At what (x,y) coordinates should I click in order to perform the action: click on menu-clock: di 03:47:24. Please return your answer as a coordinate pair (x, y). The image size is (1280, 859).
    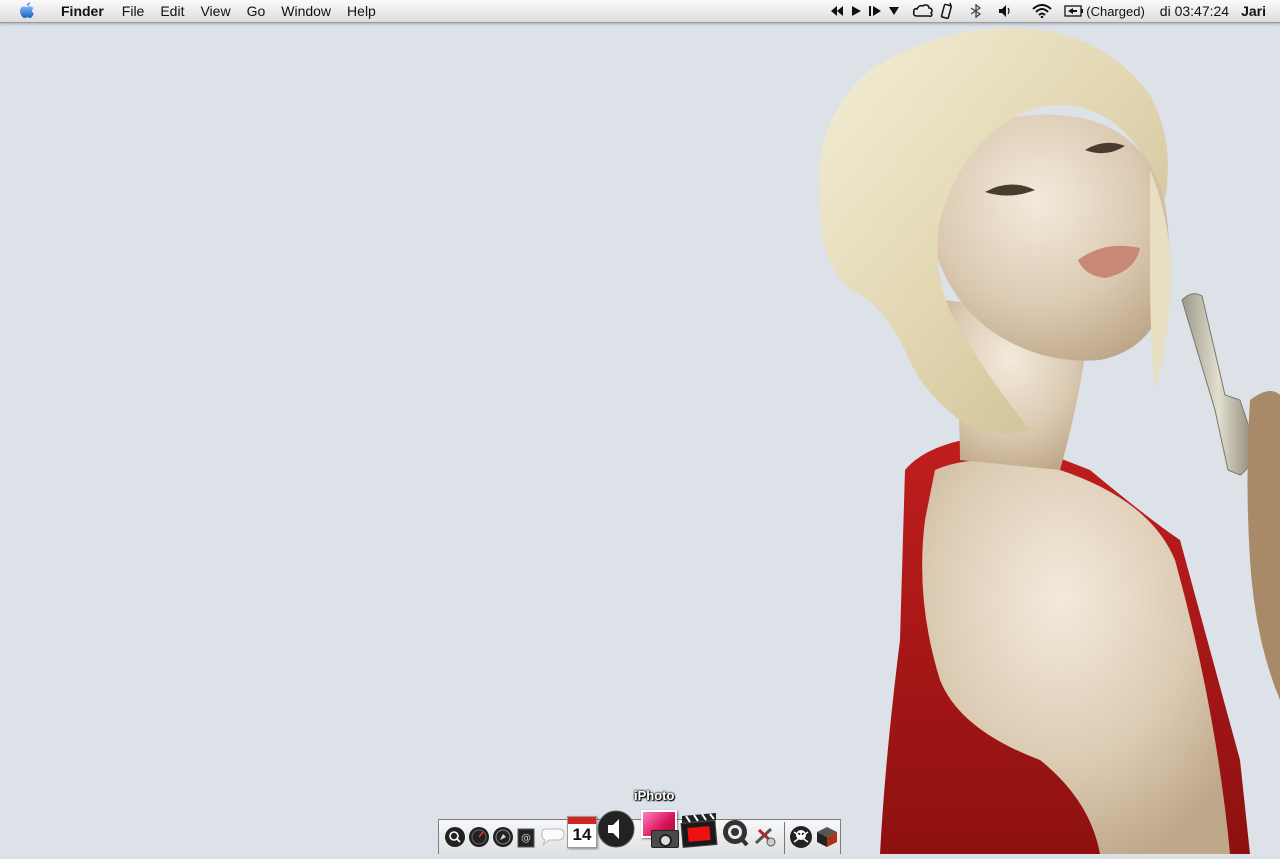
    Looking at the image, I should click on (1193, 11).